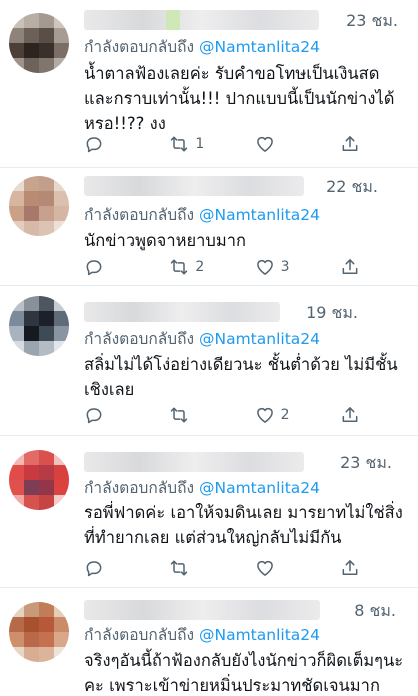 This screenshot has width=418, height=696. I want to click on like-button: 3, so click(275, 267).